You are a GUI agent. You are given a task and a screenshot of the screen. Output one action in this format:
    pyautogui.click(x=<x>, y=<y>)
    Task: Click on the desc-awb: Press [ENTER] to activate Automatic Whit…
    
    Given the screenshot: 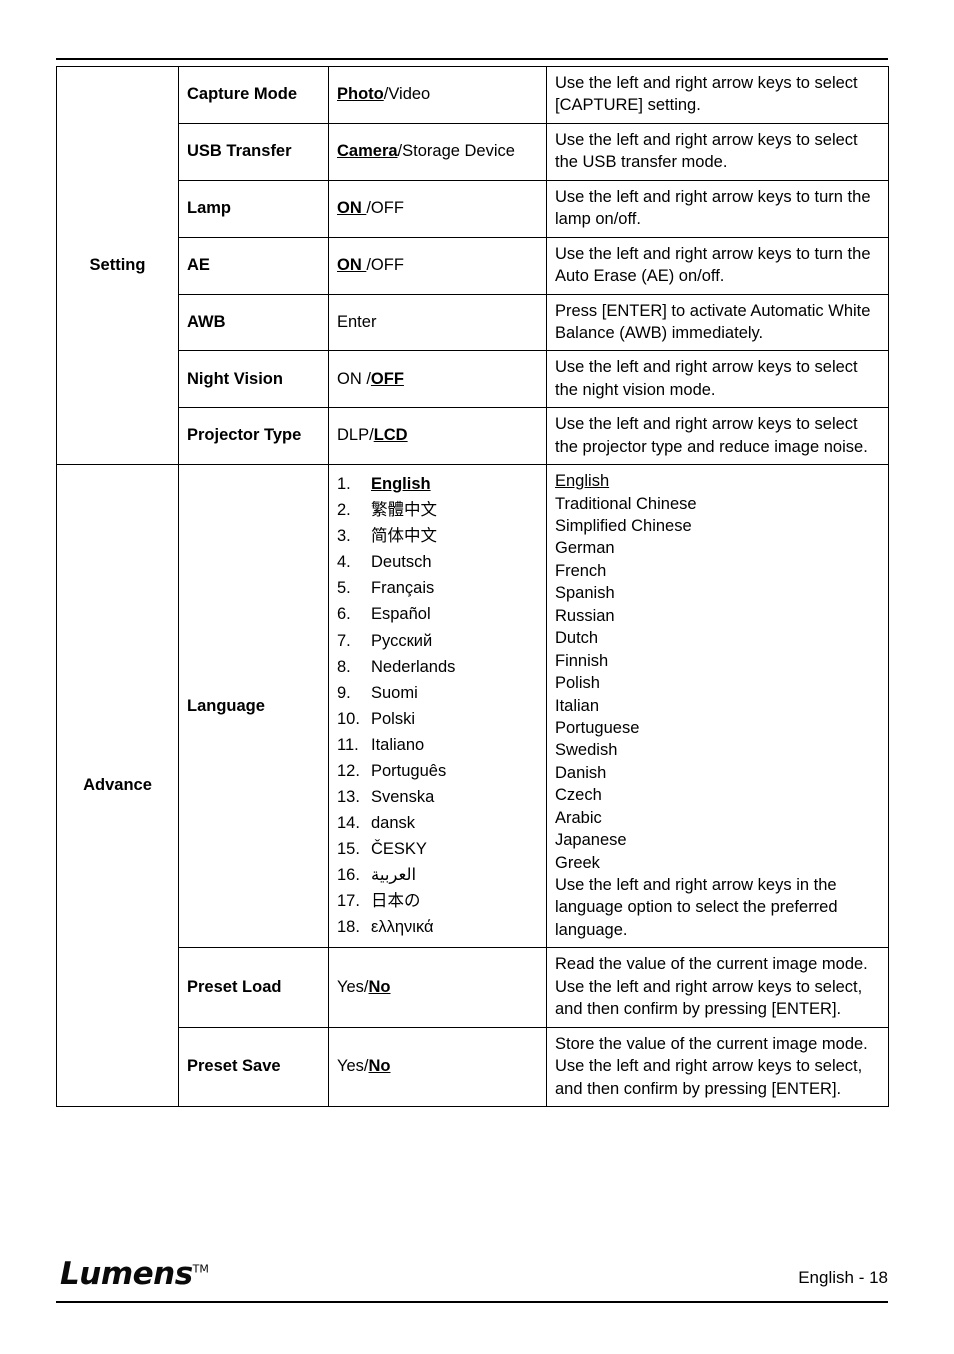 What is the action you would take?
    pyautogui.click(x=717, y=322)
    